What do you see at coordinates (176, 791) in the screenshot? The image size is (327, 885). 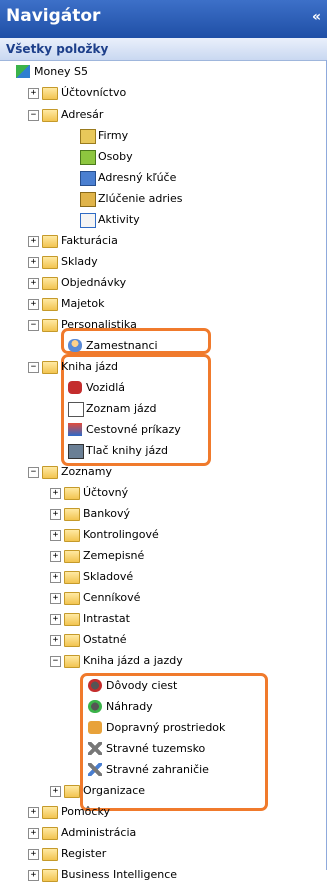 I see `tree-item-organizace: + Organizace` at bounding box center [176, 791].